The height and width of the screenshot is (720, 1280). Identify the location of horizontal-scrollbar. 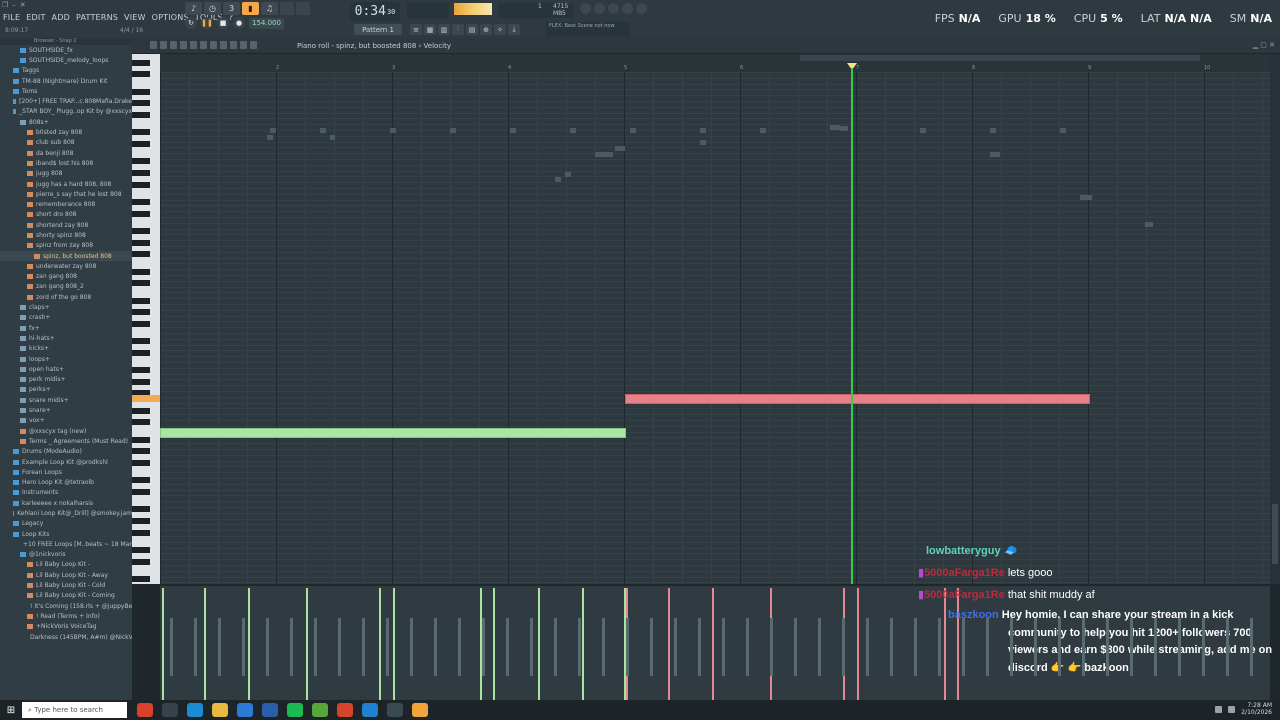
(1000, 58).